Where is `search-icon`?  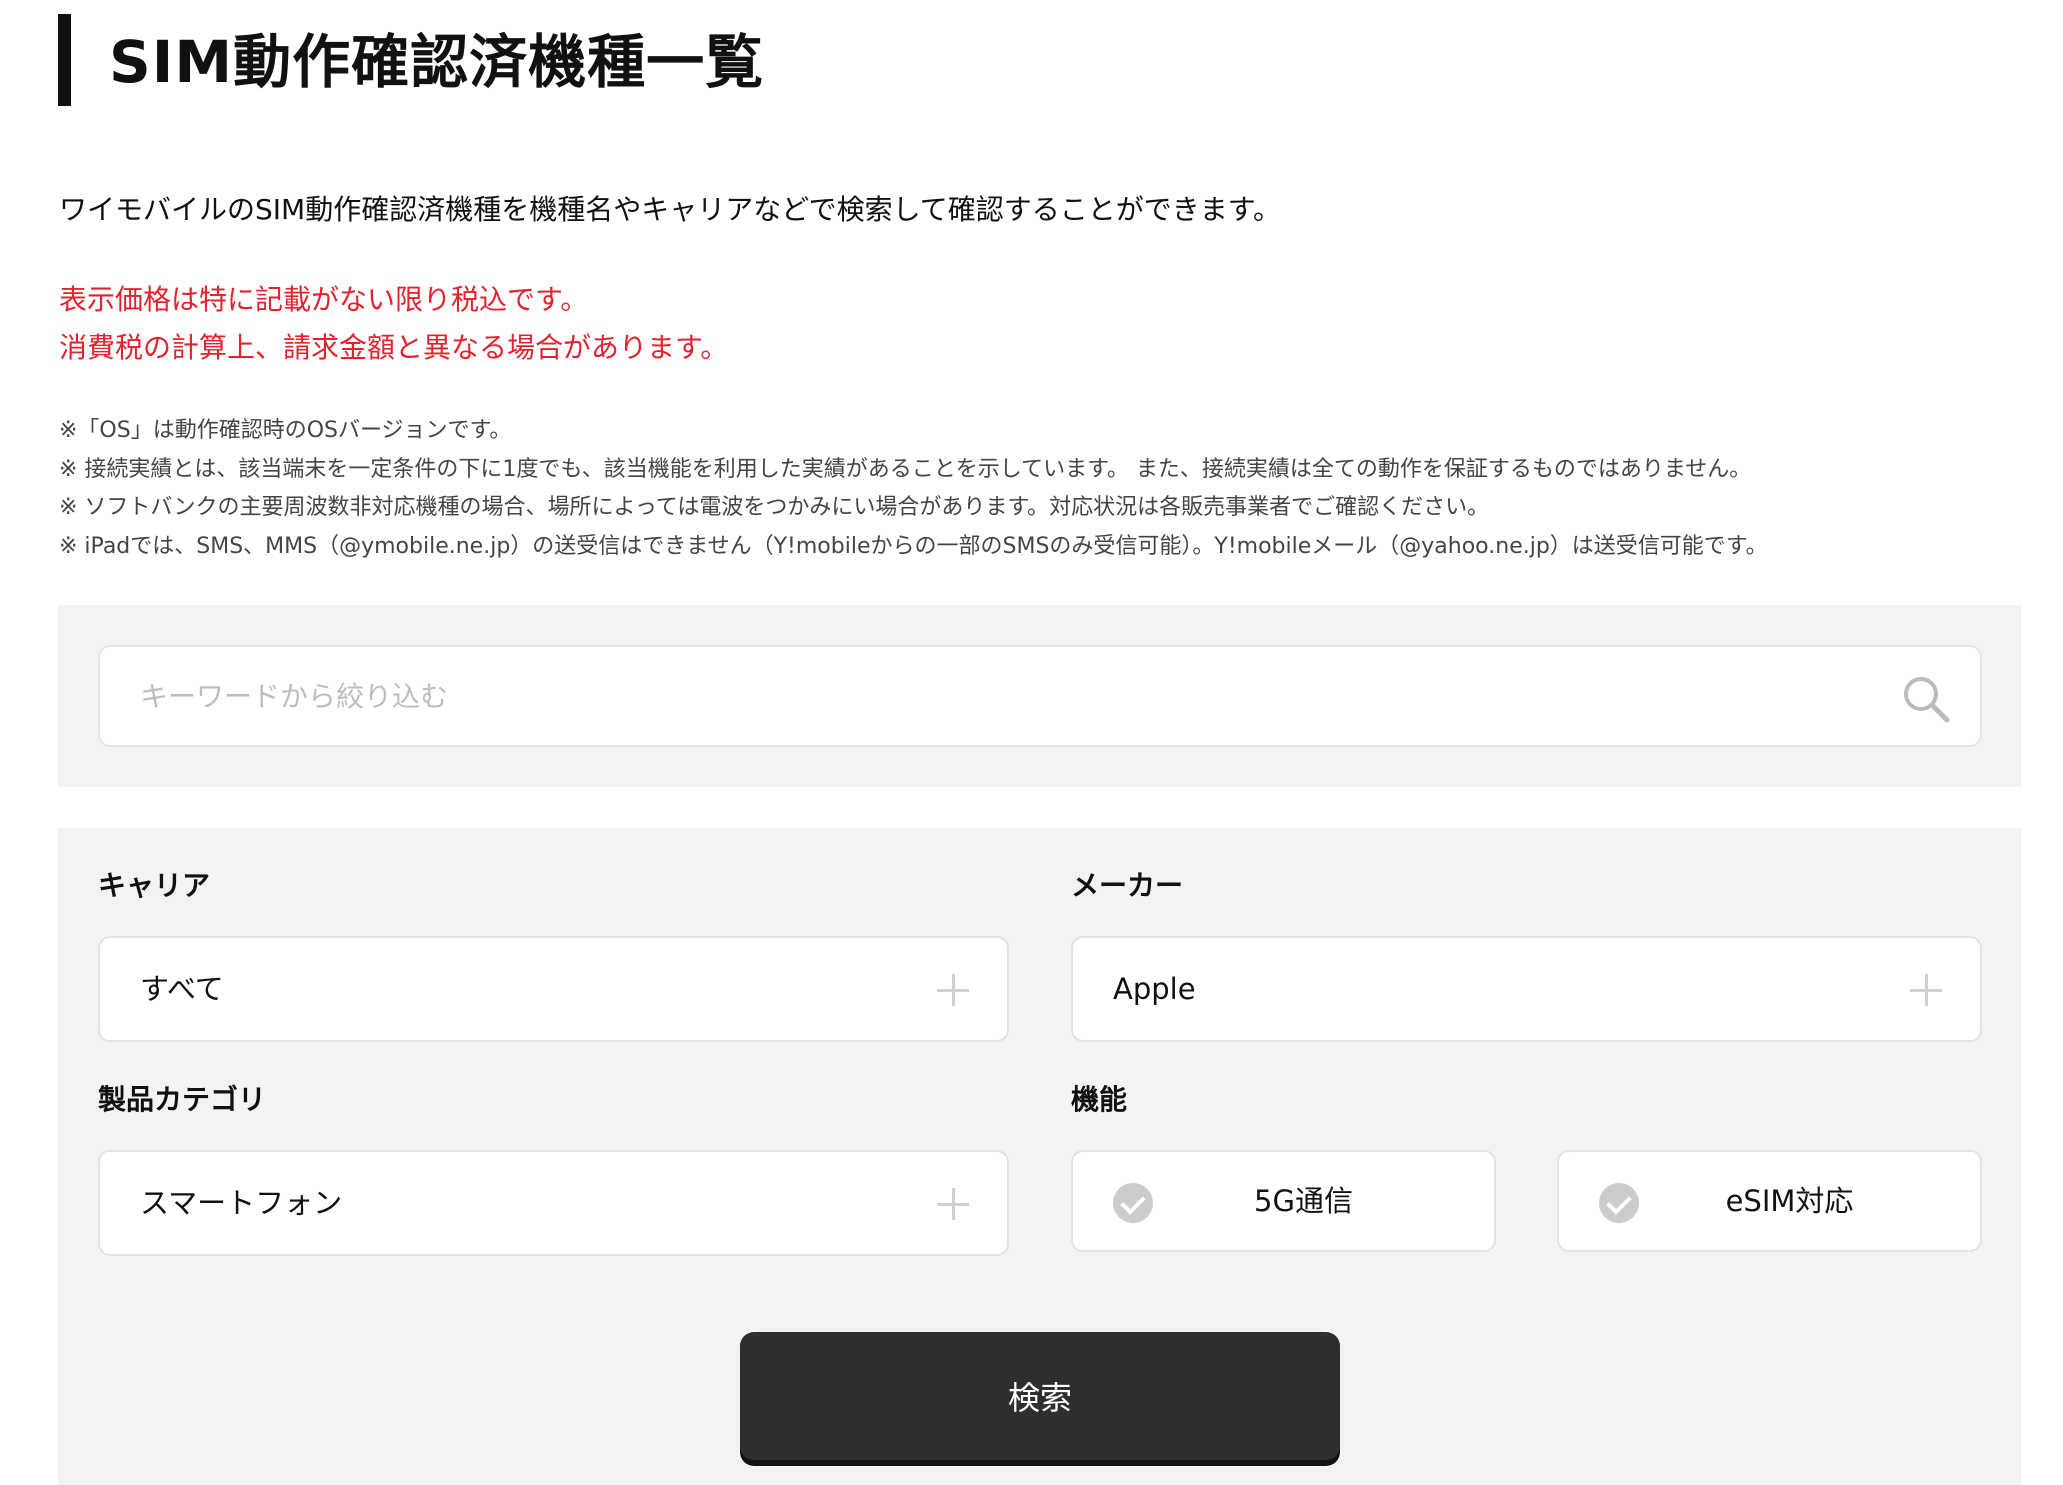 search-icon is located at coordinates (1926, 699).